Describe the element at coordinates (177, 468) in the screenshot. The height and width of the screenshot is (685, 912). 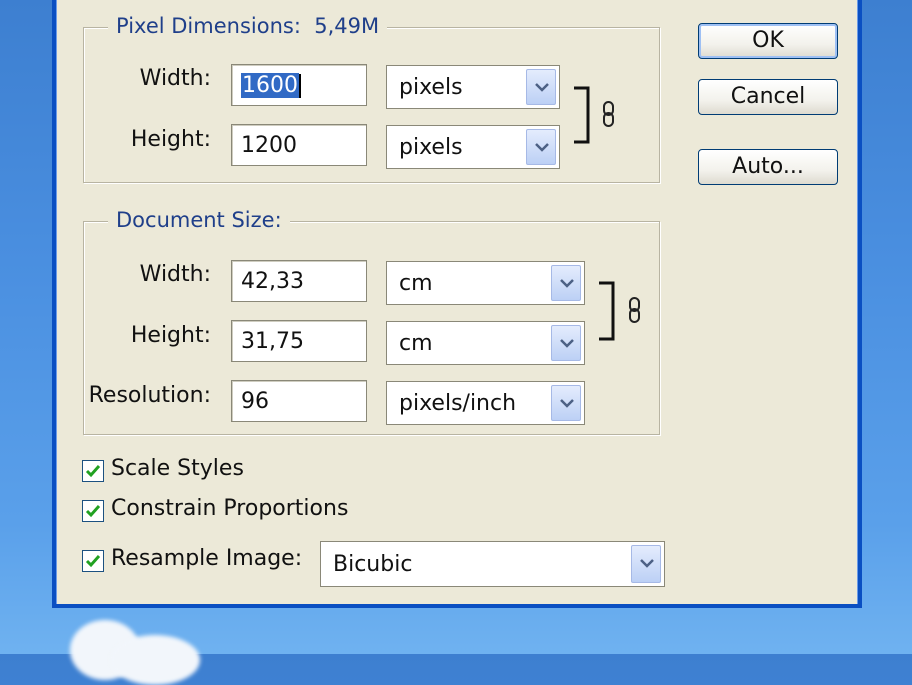
I see `scale-styles-label: Scale Styles` at that location.